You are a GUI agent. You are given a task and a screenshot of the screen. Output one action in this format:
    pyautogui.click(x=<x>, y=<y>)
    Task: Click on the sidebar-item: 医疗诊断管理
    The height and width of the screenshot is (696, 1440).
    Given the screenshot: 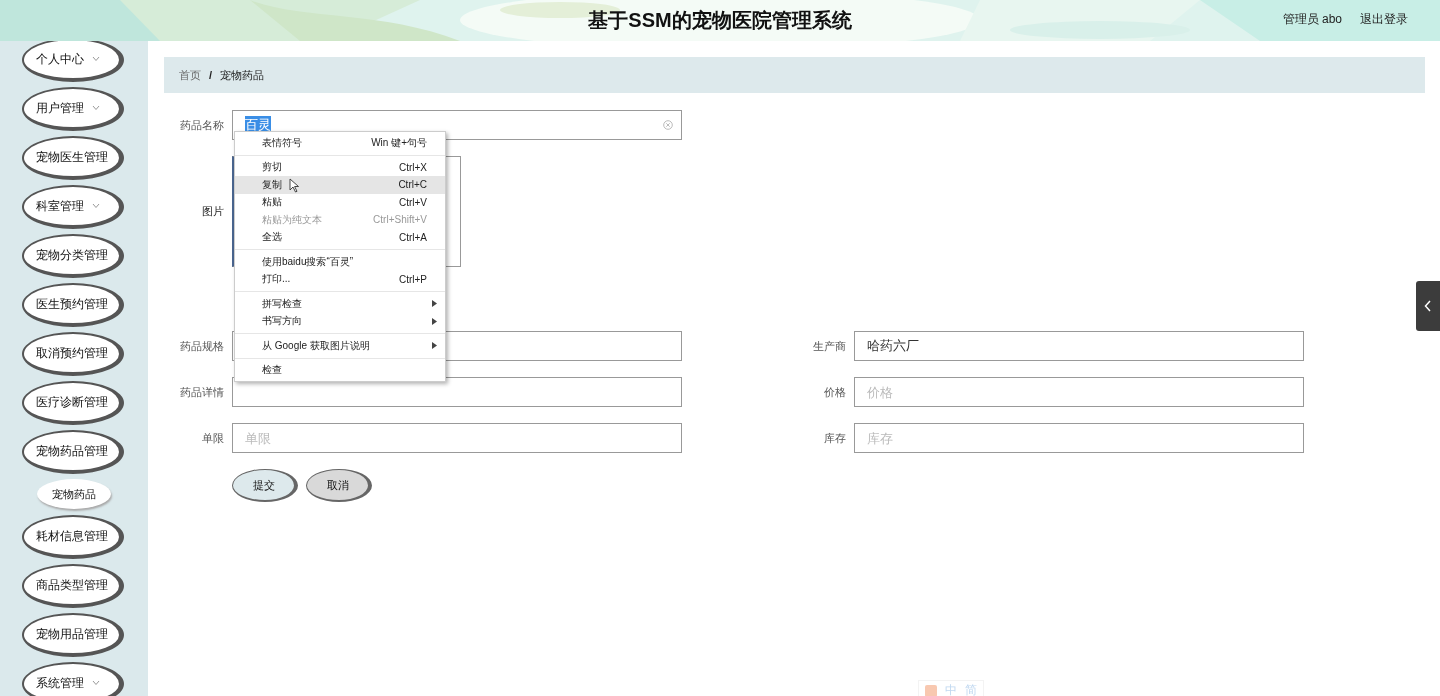 What is the action you would take?
    pyautogui.click(x=73, y=403)
    